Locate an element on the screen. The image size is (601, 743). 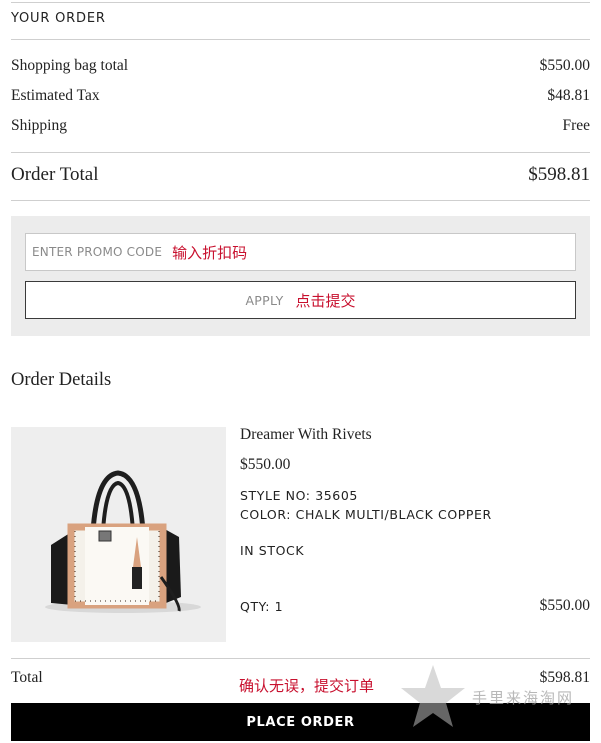
apply-button-label: APPLY is located at coordinates (264, 300).